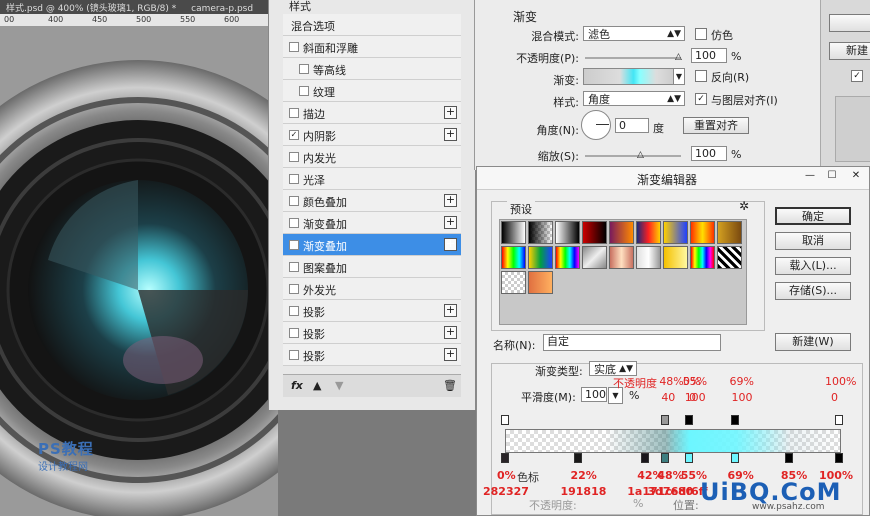  What do you see at coordinates (856, 177) in the screenshot?
I see `close-icon: ✕` at bounding box center [856, 177].